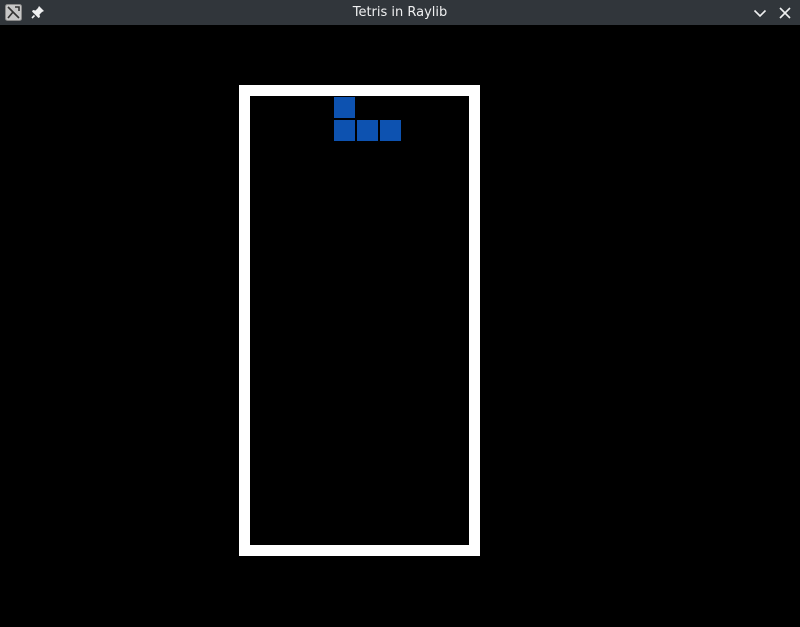 The image size is (800, 627). Describe the element at coordinates (760, 13) in the screenshot. I see `chevron-down-icon` at that location.